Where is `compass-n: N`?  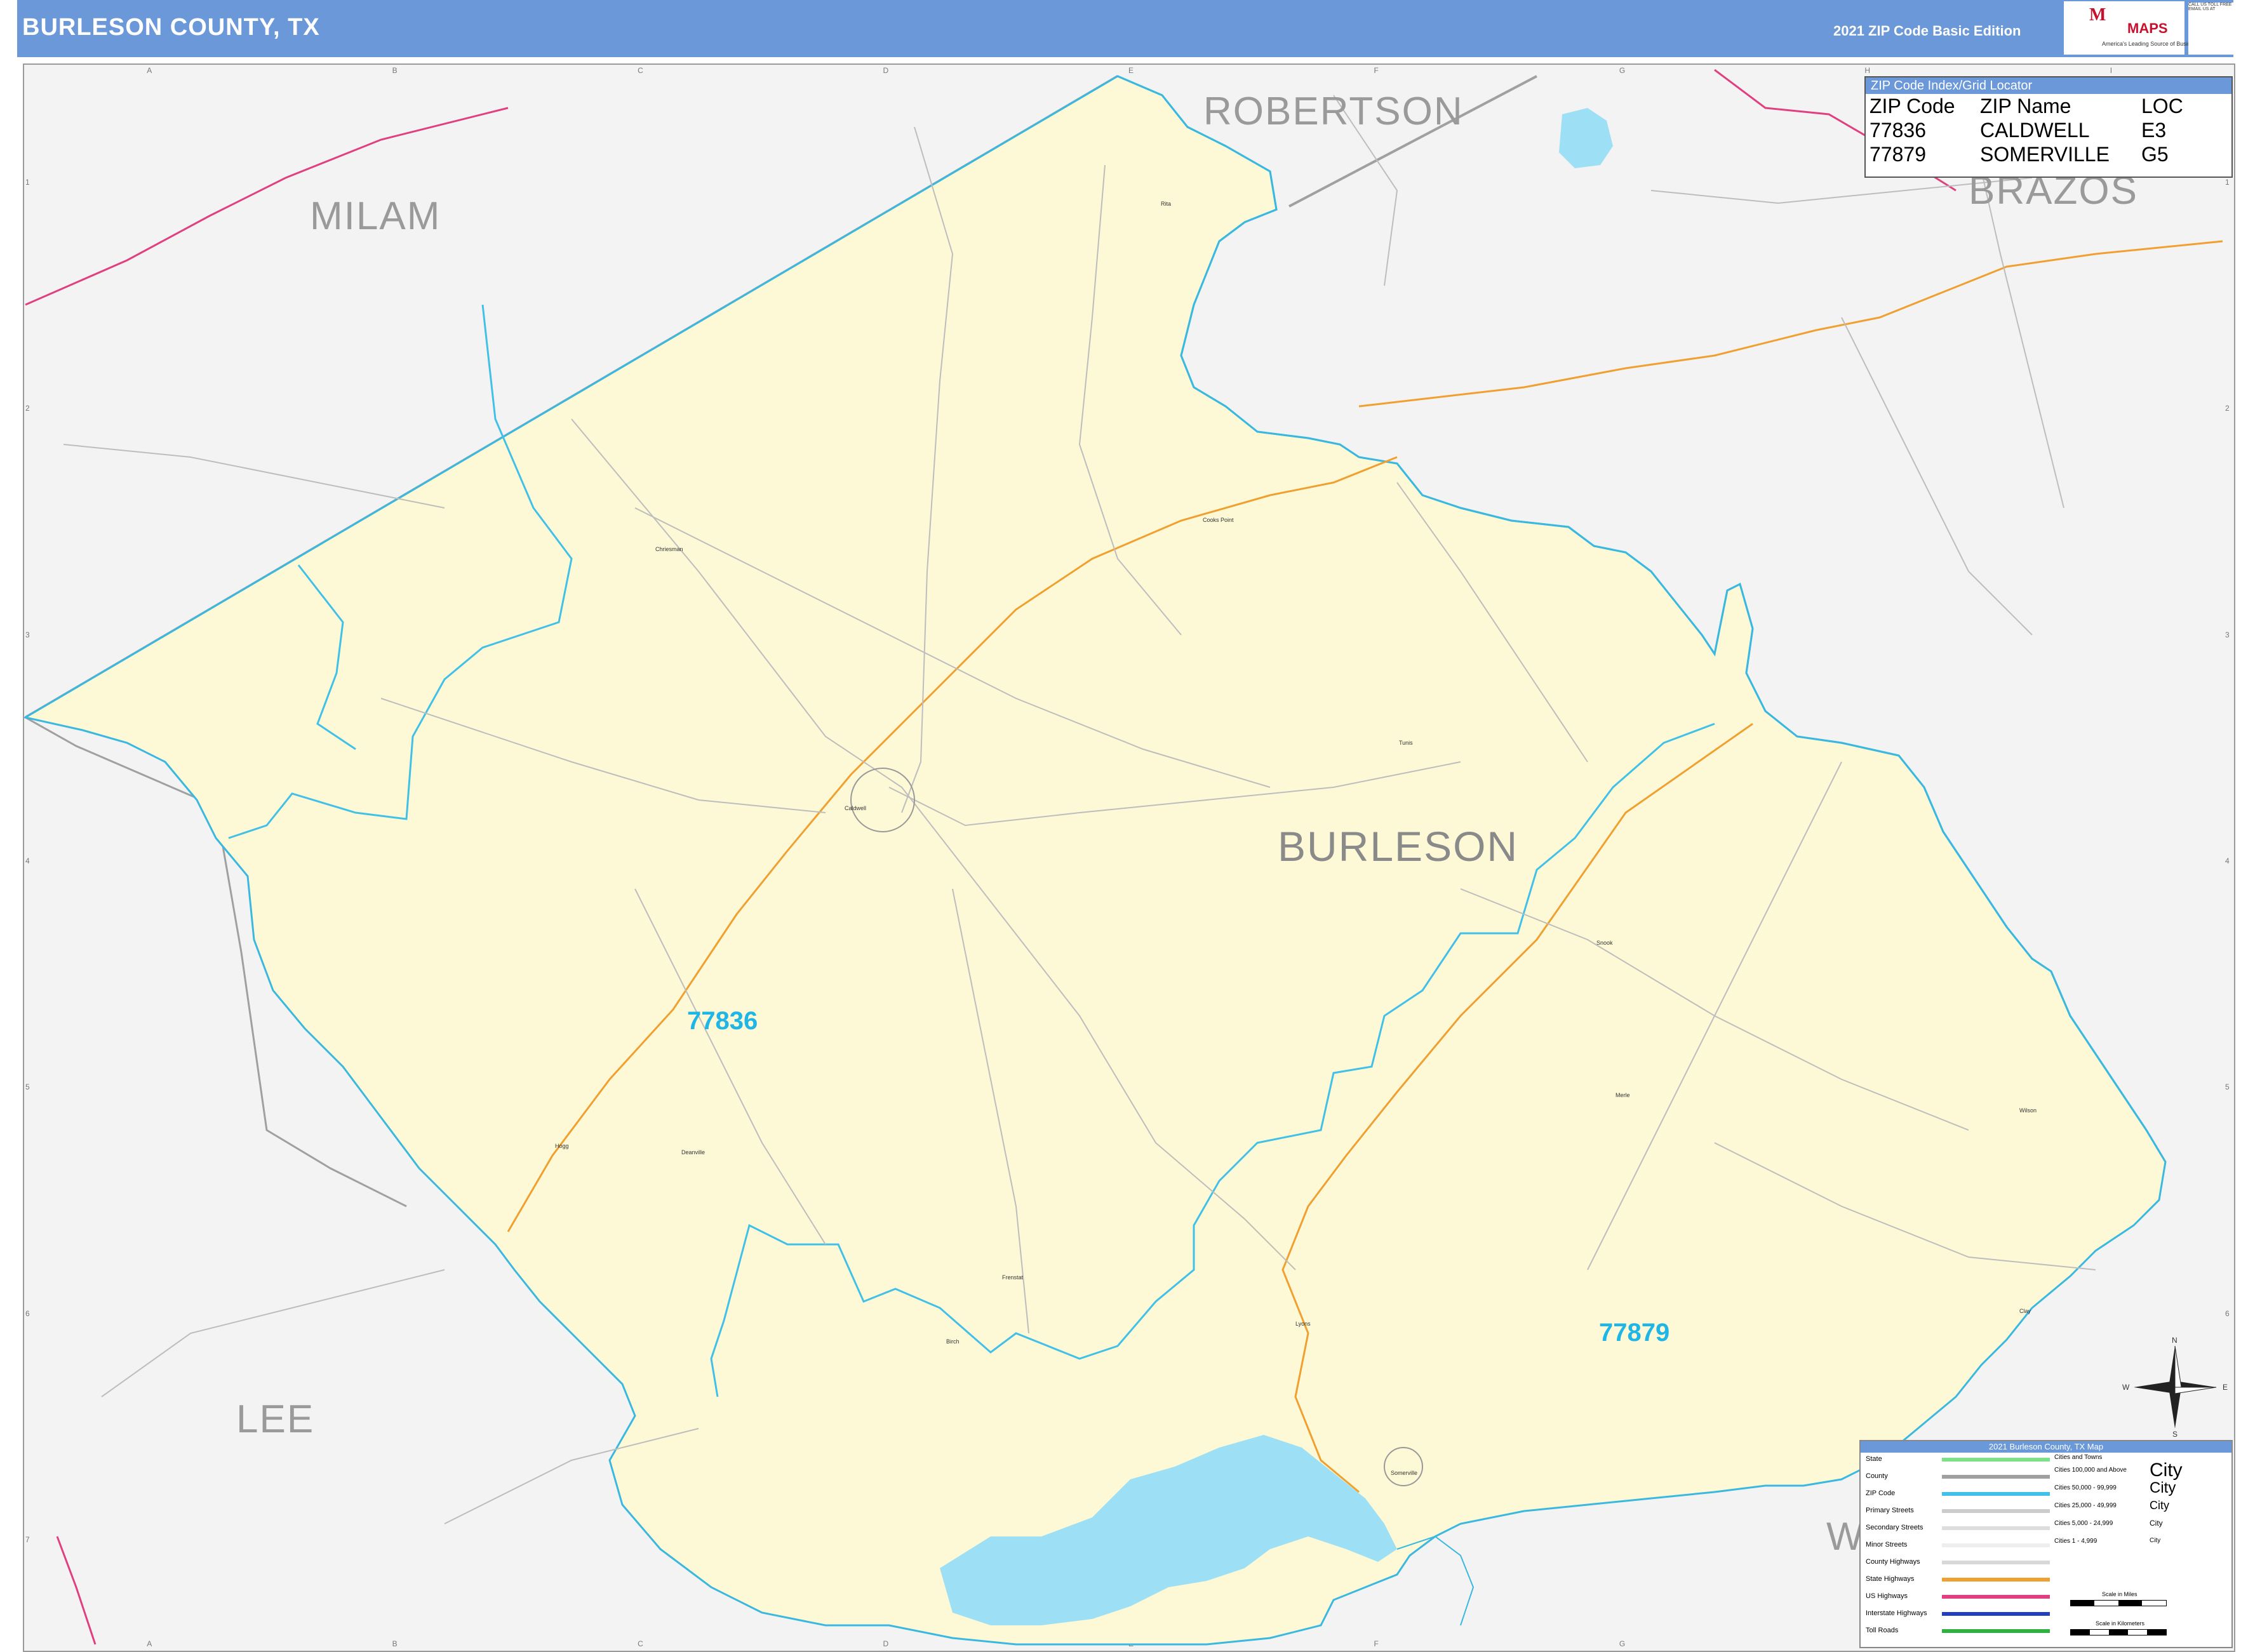
compass-n: N is located at coordinates (2174, 1340).